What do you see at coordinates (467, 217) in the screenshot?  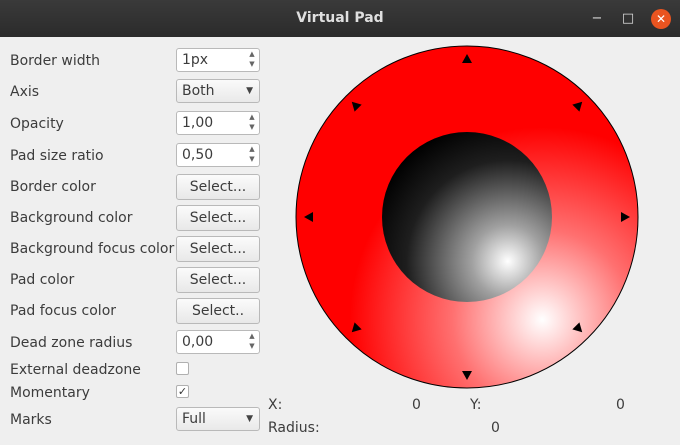 I see `pad-knob` at bounding box center [467, 217].